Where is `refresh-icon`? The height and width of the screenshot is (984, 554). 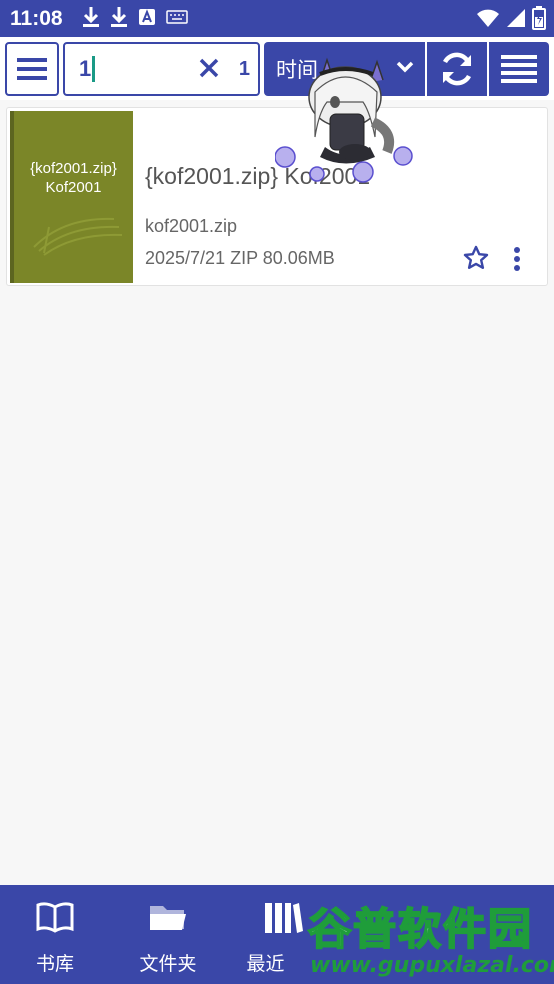 refresh-icon is located at coordinates (457, 69).